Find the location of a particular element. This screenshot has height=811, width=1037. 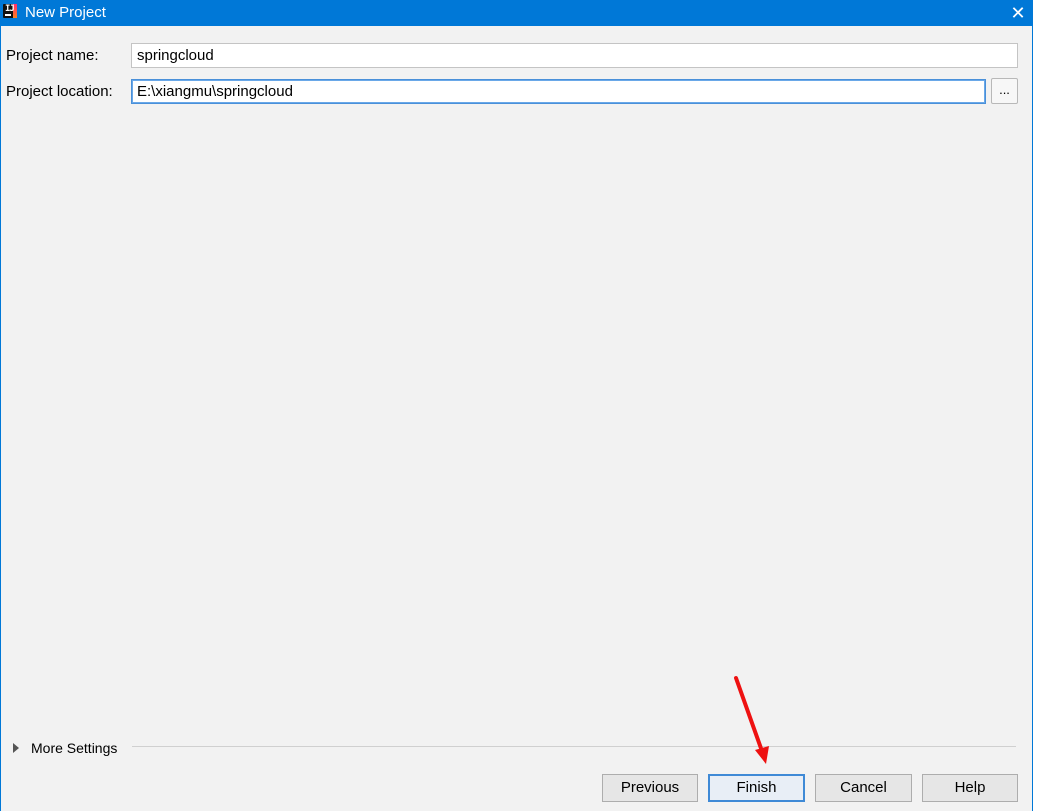

dialog-title: New Project is located at coordinates (65, 12).